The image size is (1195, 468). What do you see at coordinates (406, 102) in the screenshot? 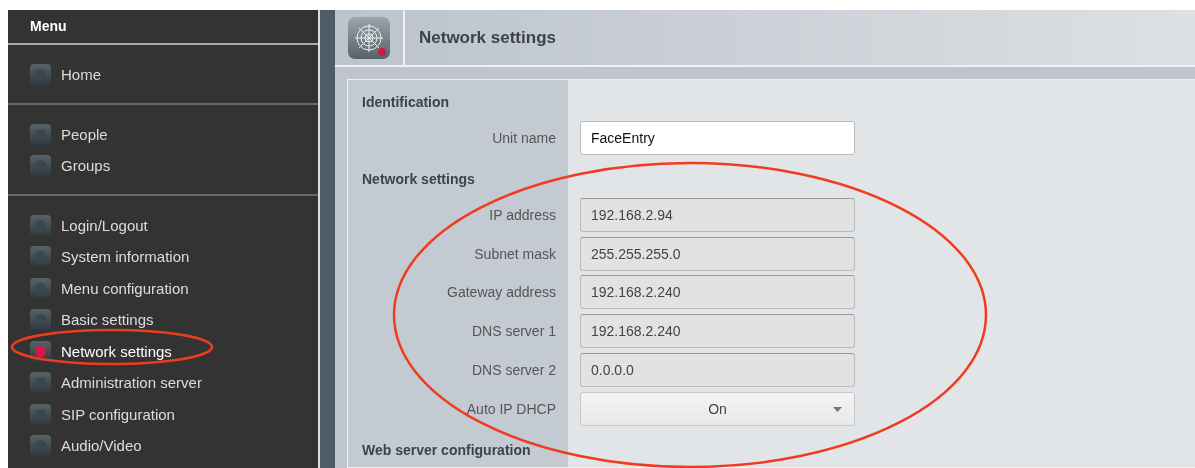
I see `section-heading: Identification` at bounding box center [406, 102].